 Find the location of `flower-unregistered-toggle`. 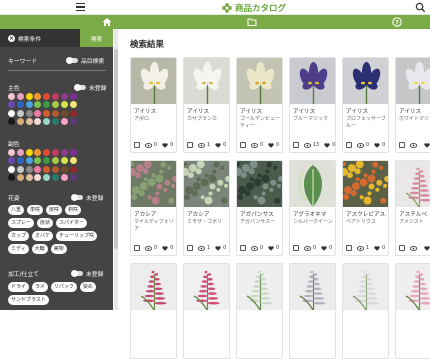

flower-unregistered-toggle is located at coordinates (77, 197).